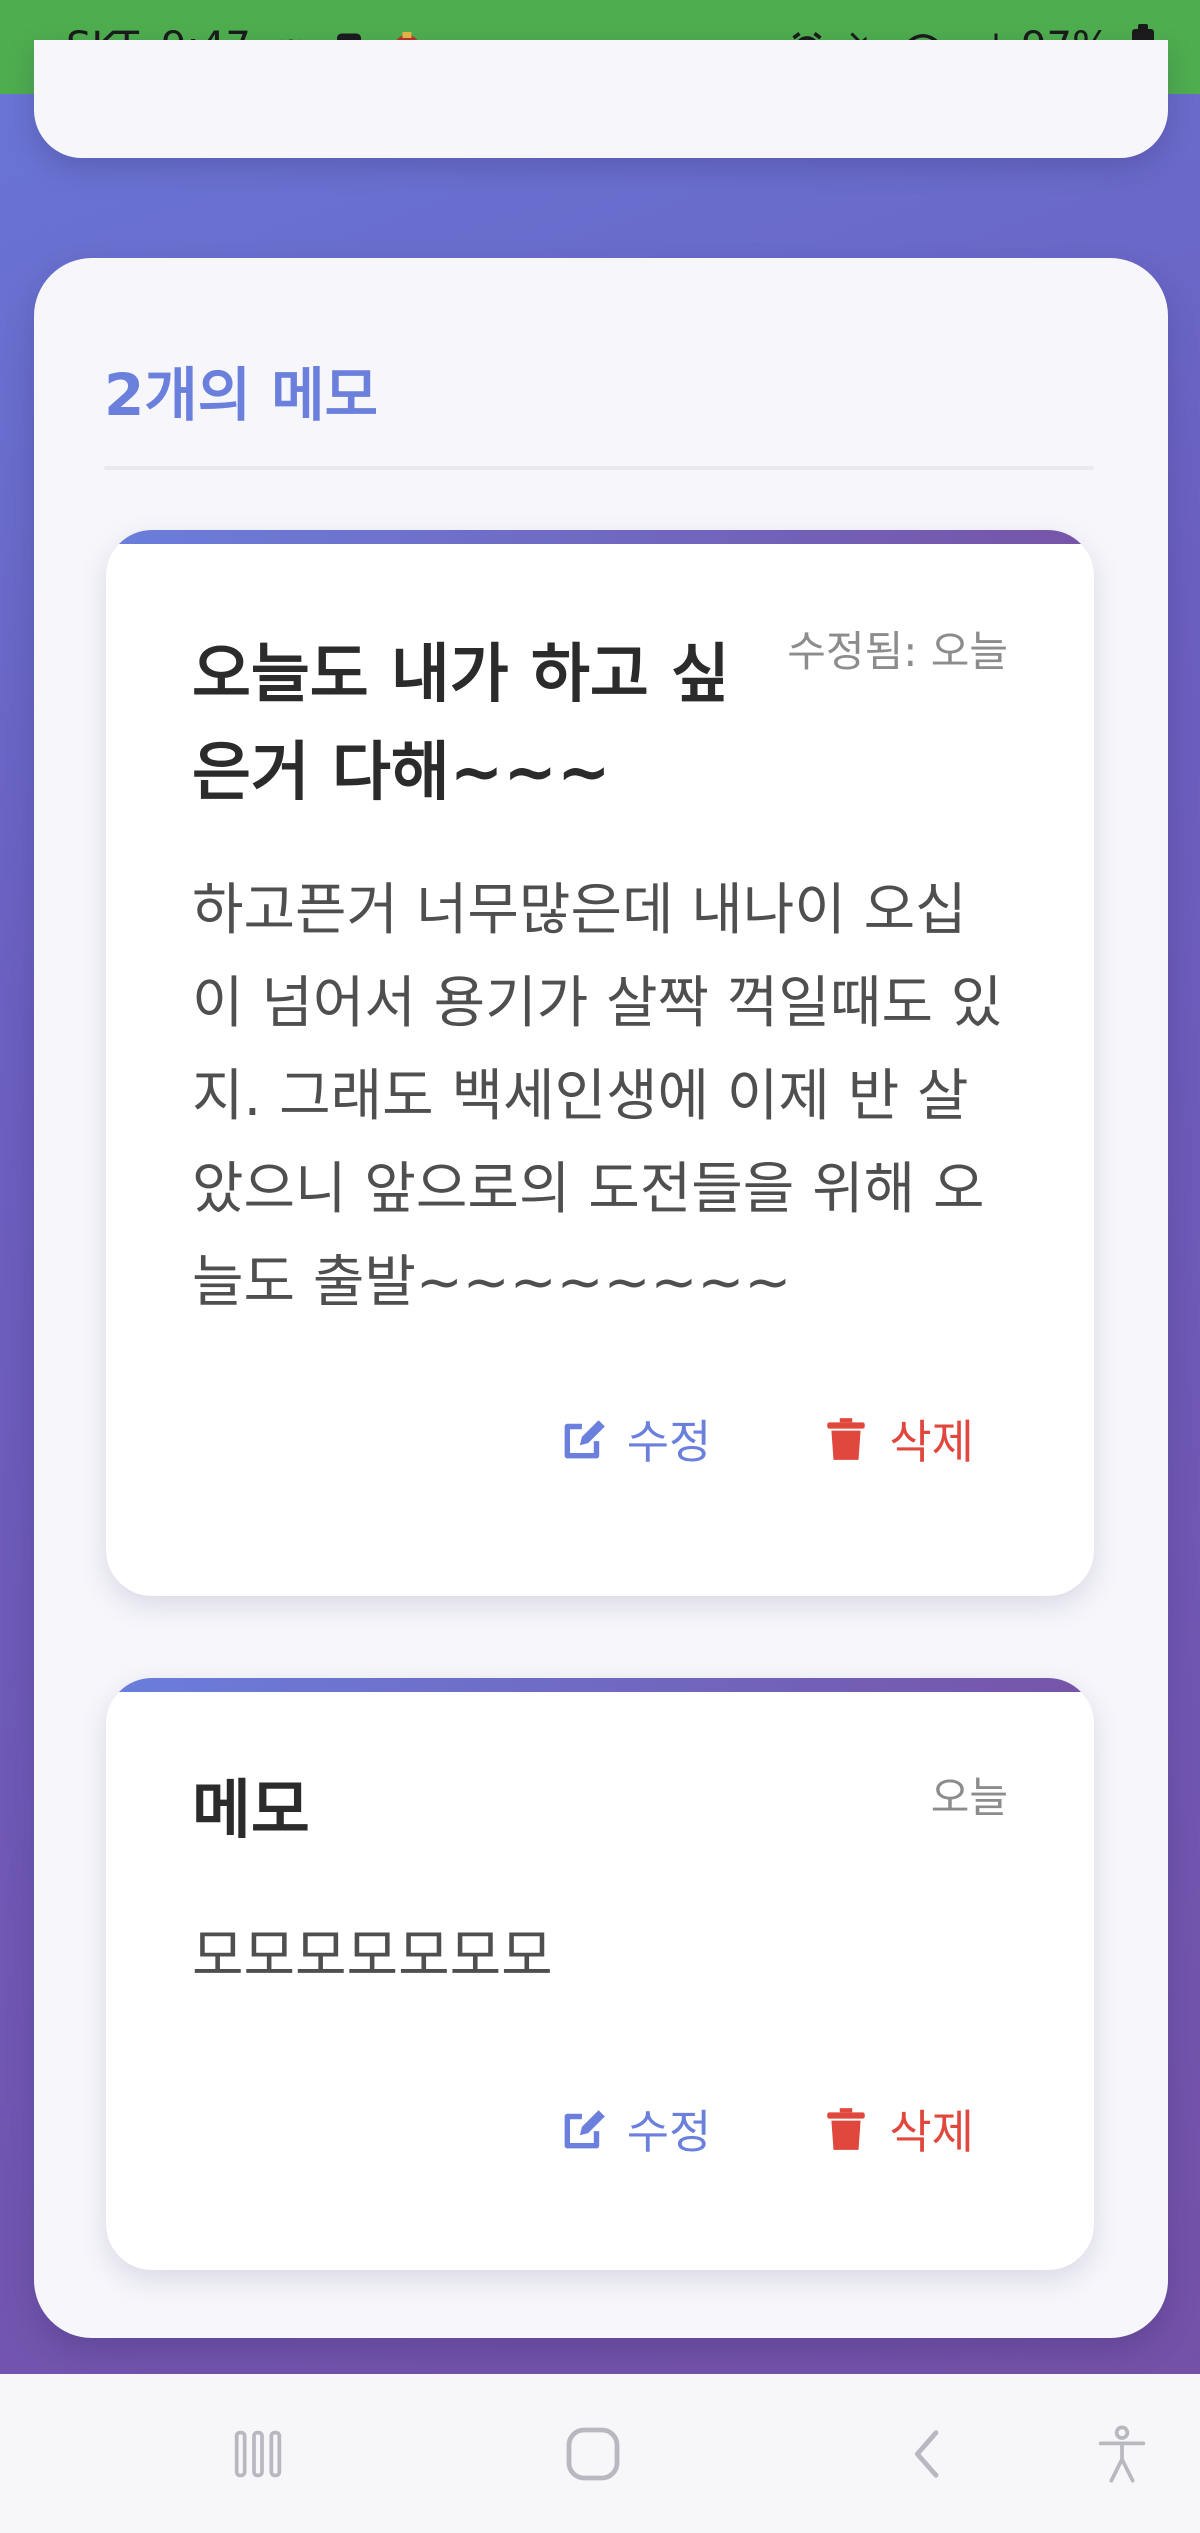  What do you see at coordinates (251, 1811) in the screenshot?
I see `memo-title: 메모` at bounding box center [251, 1811].